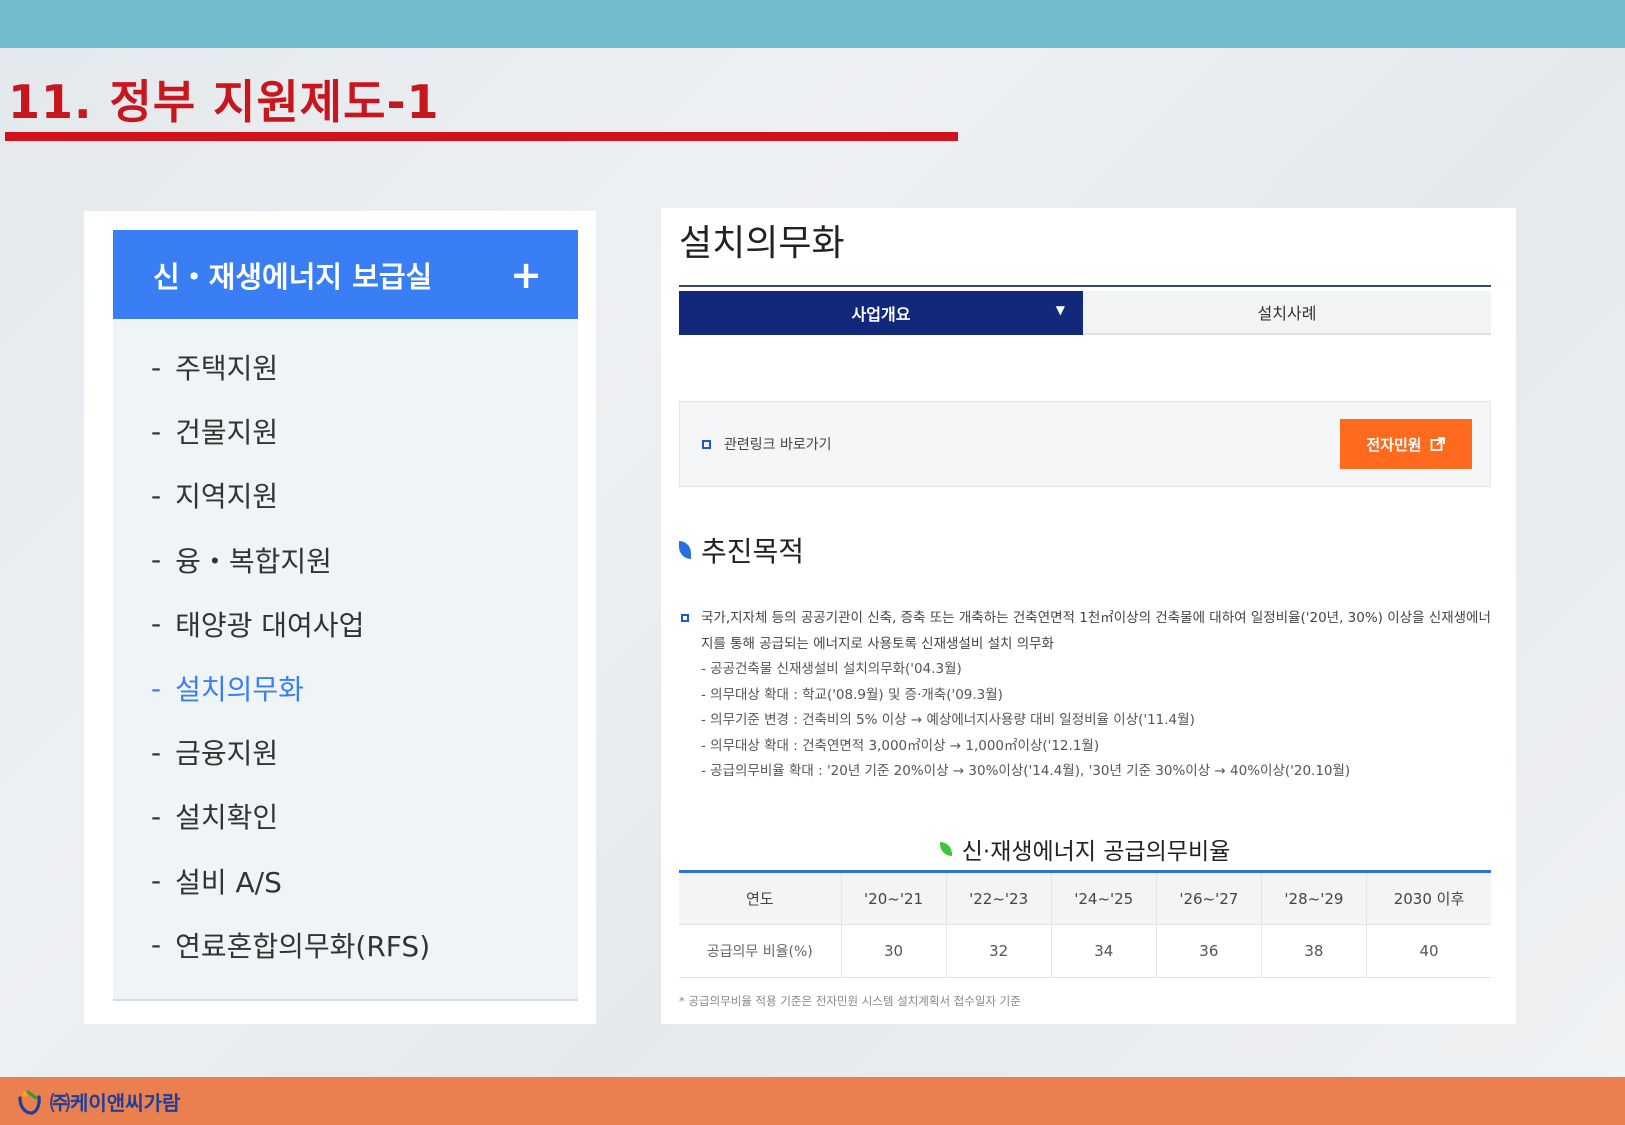  What do you see at coordinates (894, 951) in the screenshot?
I see `table-cell: 30` at bounding box center [894, 951].